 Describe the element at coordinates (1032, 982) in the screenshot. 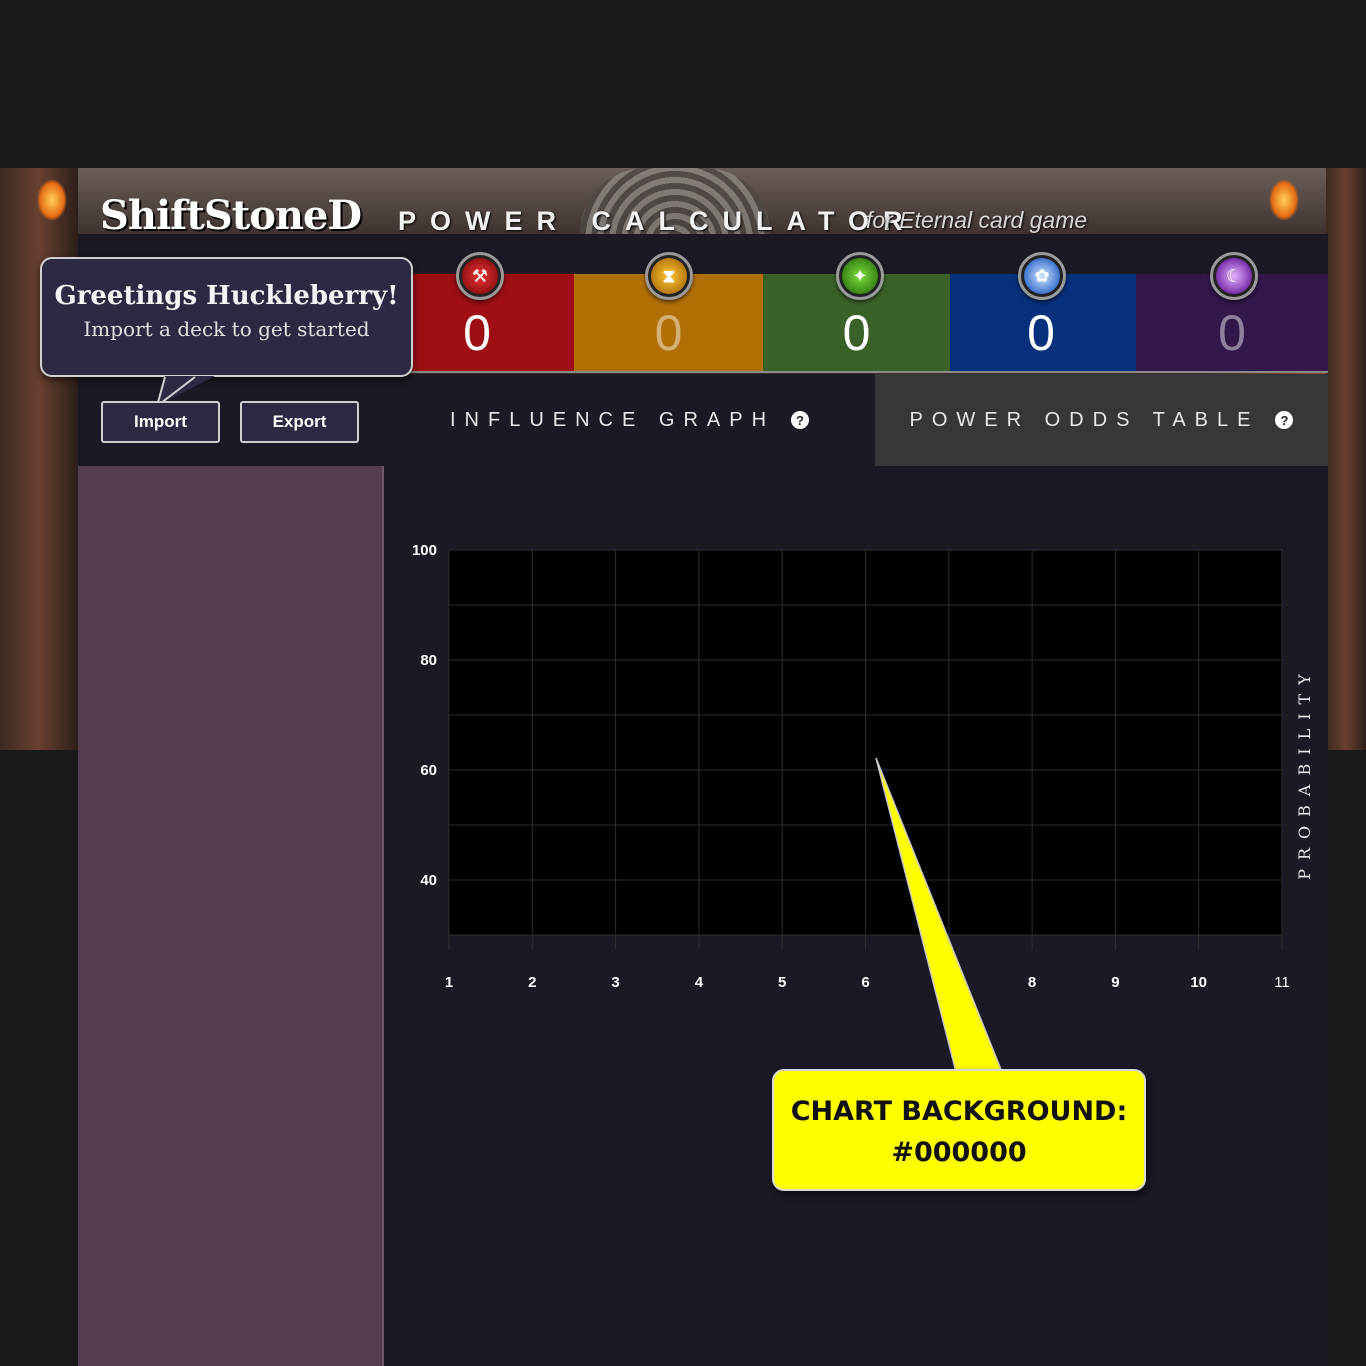

I see `x-tick-label: 8` at that location.